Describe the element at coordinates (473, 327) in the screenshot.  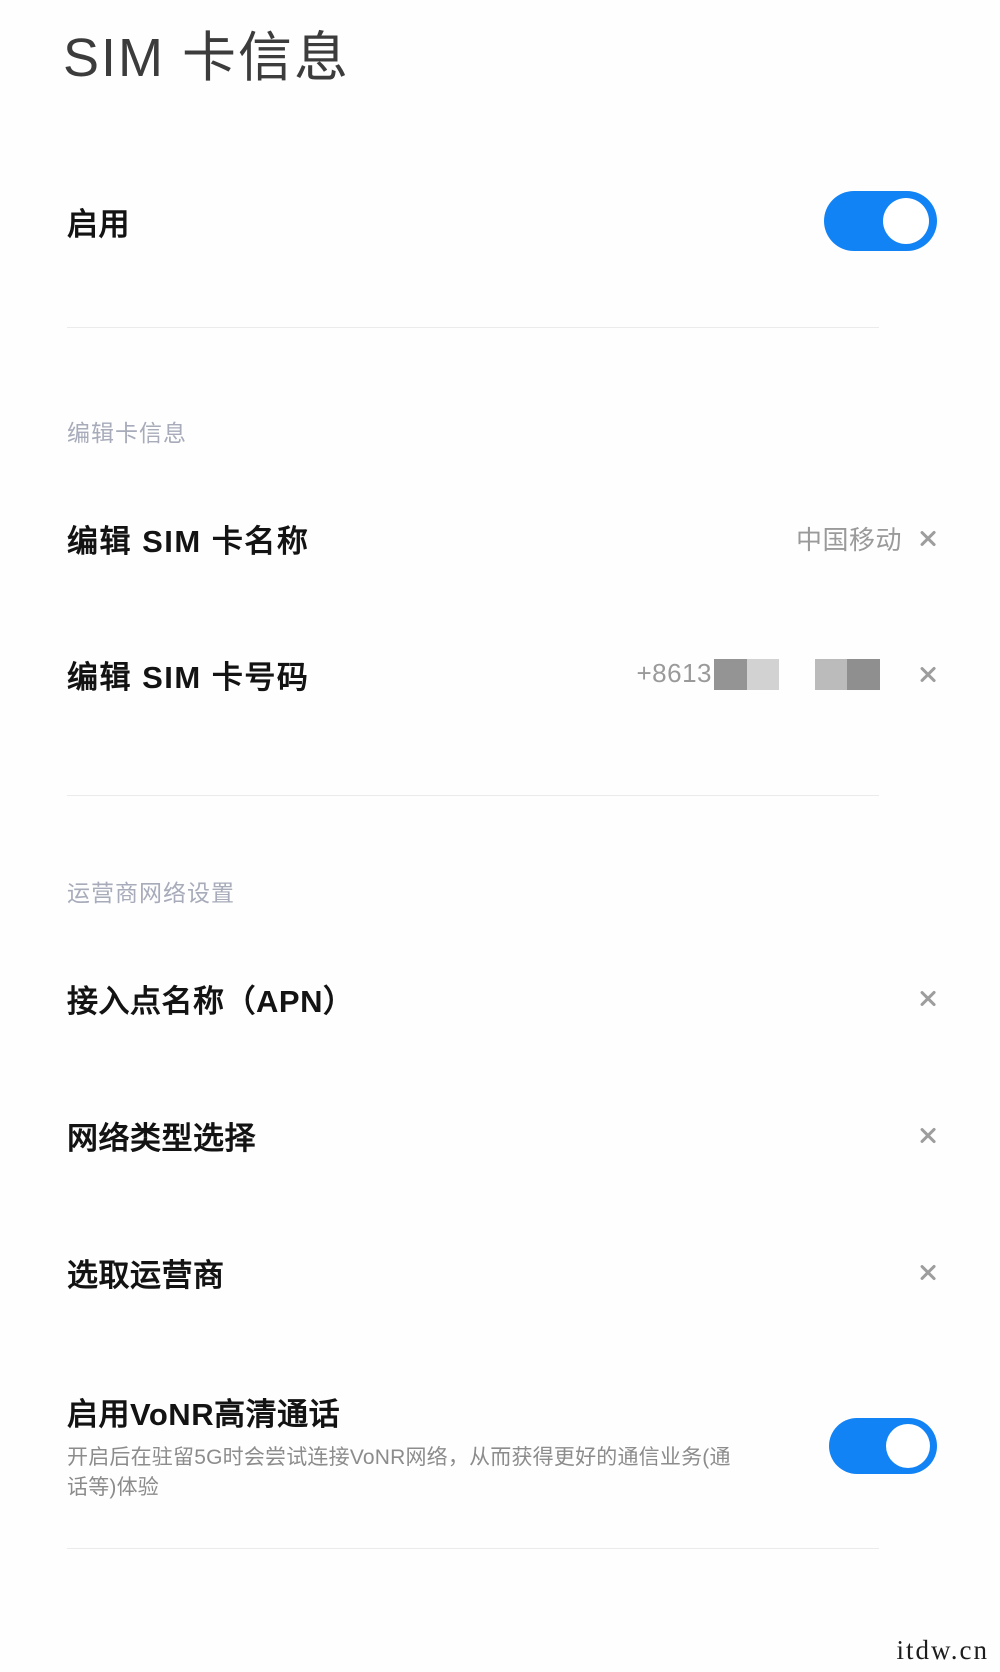
I see `divider-after-enable` at that location.